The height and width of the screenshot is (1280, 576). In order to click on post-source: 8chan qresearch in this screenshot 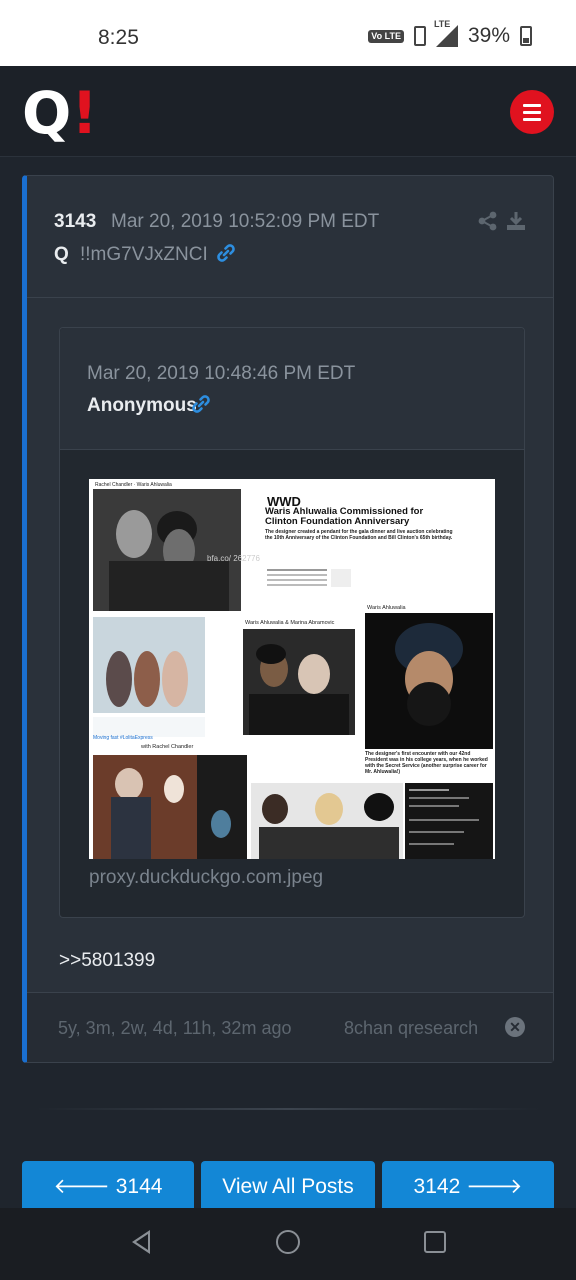, I will do `click(411, 1028)`.